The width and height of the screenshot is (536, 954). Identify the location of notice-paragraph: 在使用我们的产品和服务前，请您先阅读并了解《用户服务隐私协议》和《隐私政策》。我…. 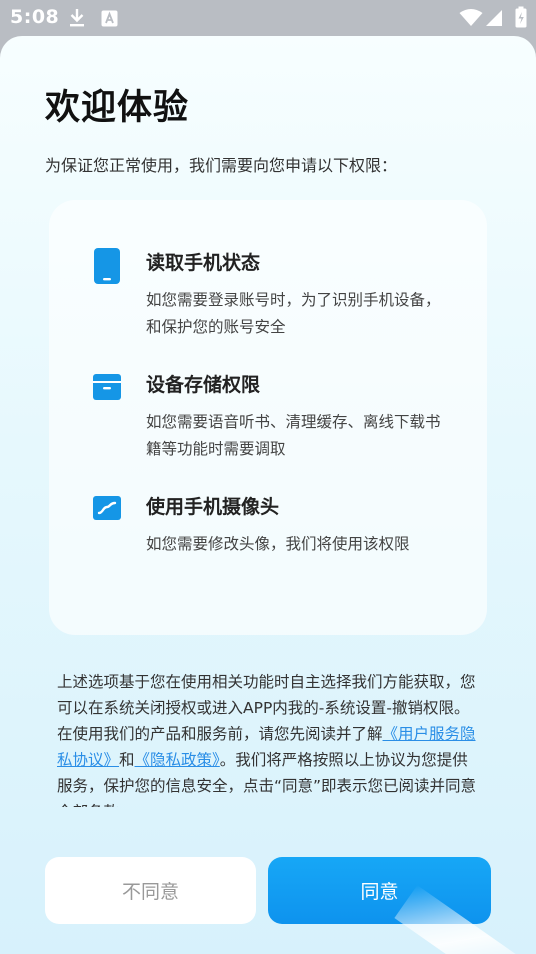
(267, 764).